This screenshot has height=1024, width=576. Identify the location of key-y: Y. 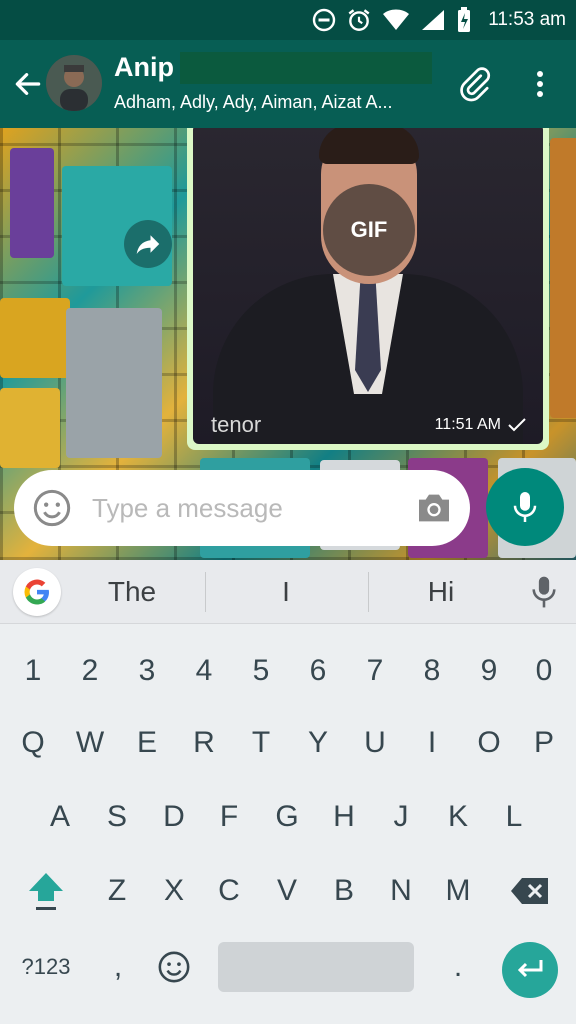
(318, 743).